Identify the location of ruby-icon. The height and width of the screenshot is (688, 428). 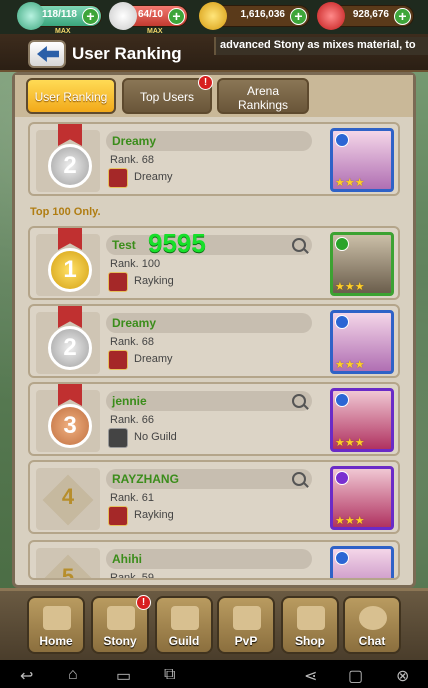
(331, 16).